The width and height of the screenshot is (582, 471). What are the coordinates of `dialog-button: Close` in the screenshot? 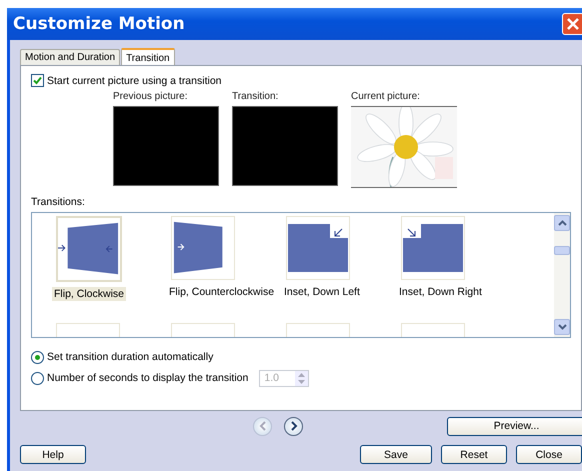 It's located at (549, 454).